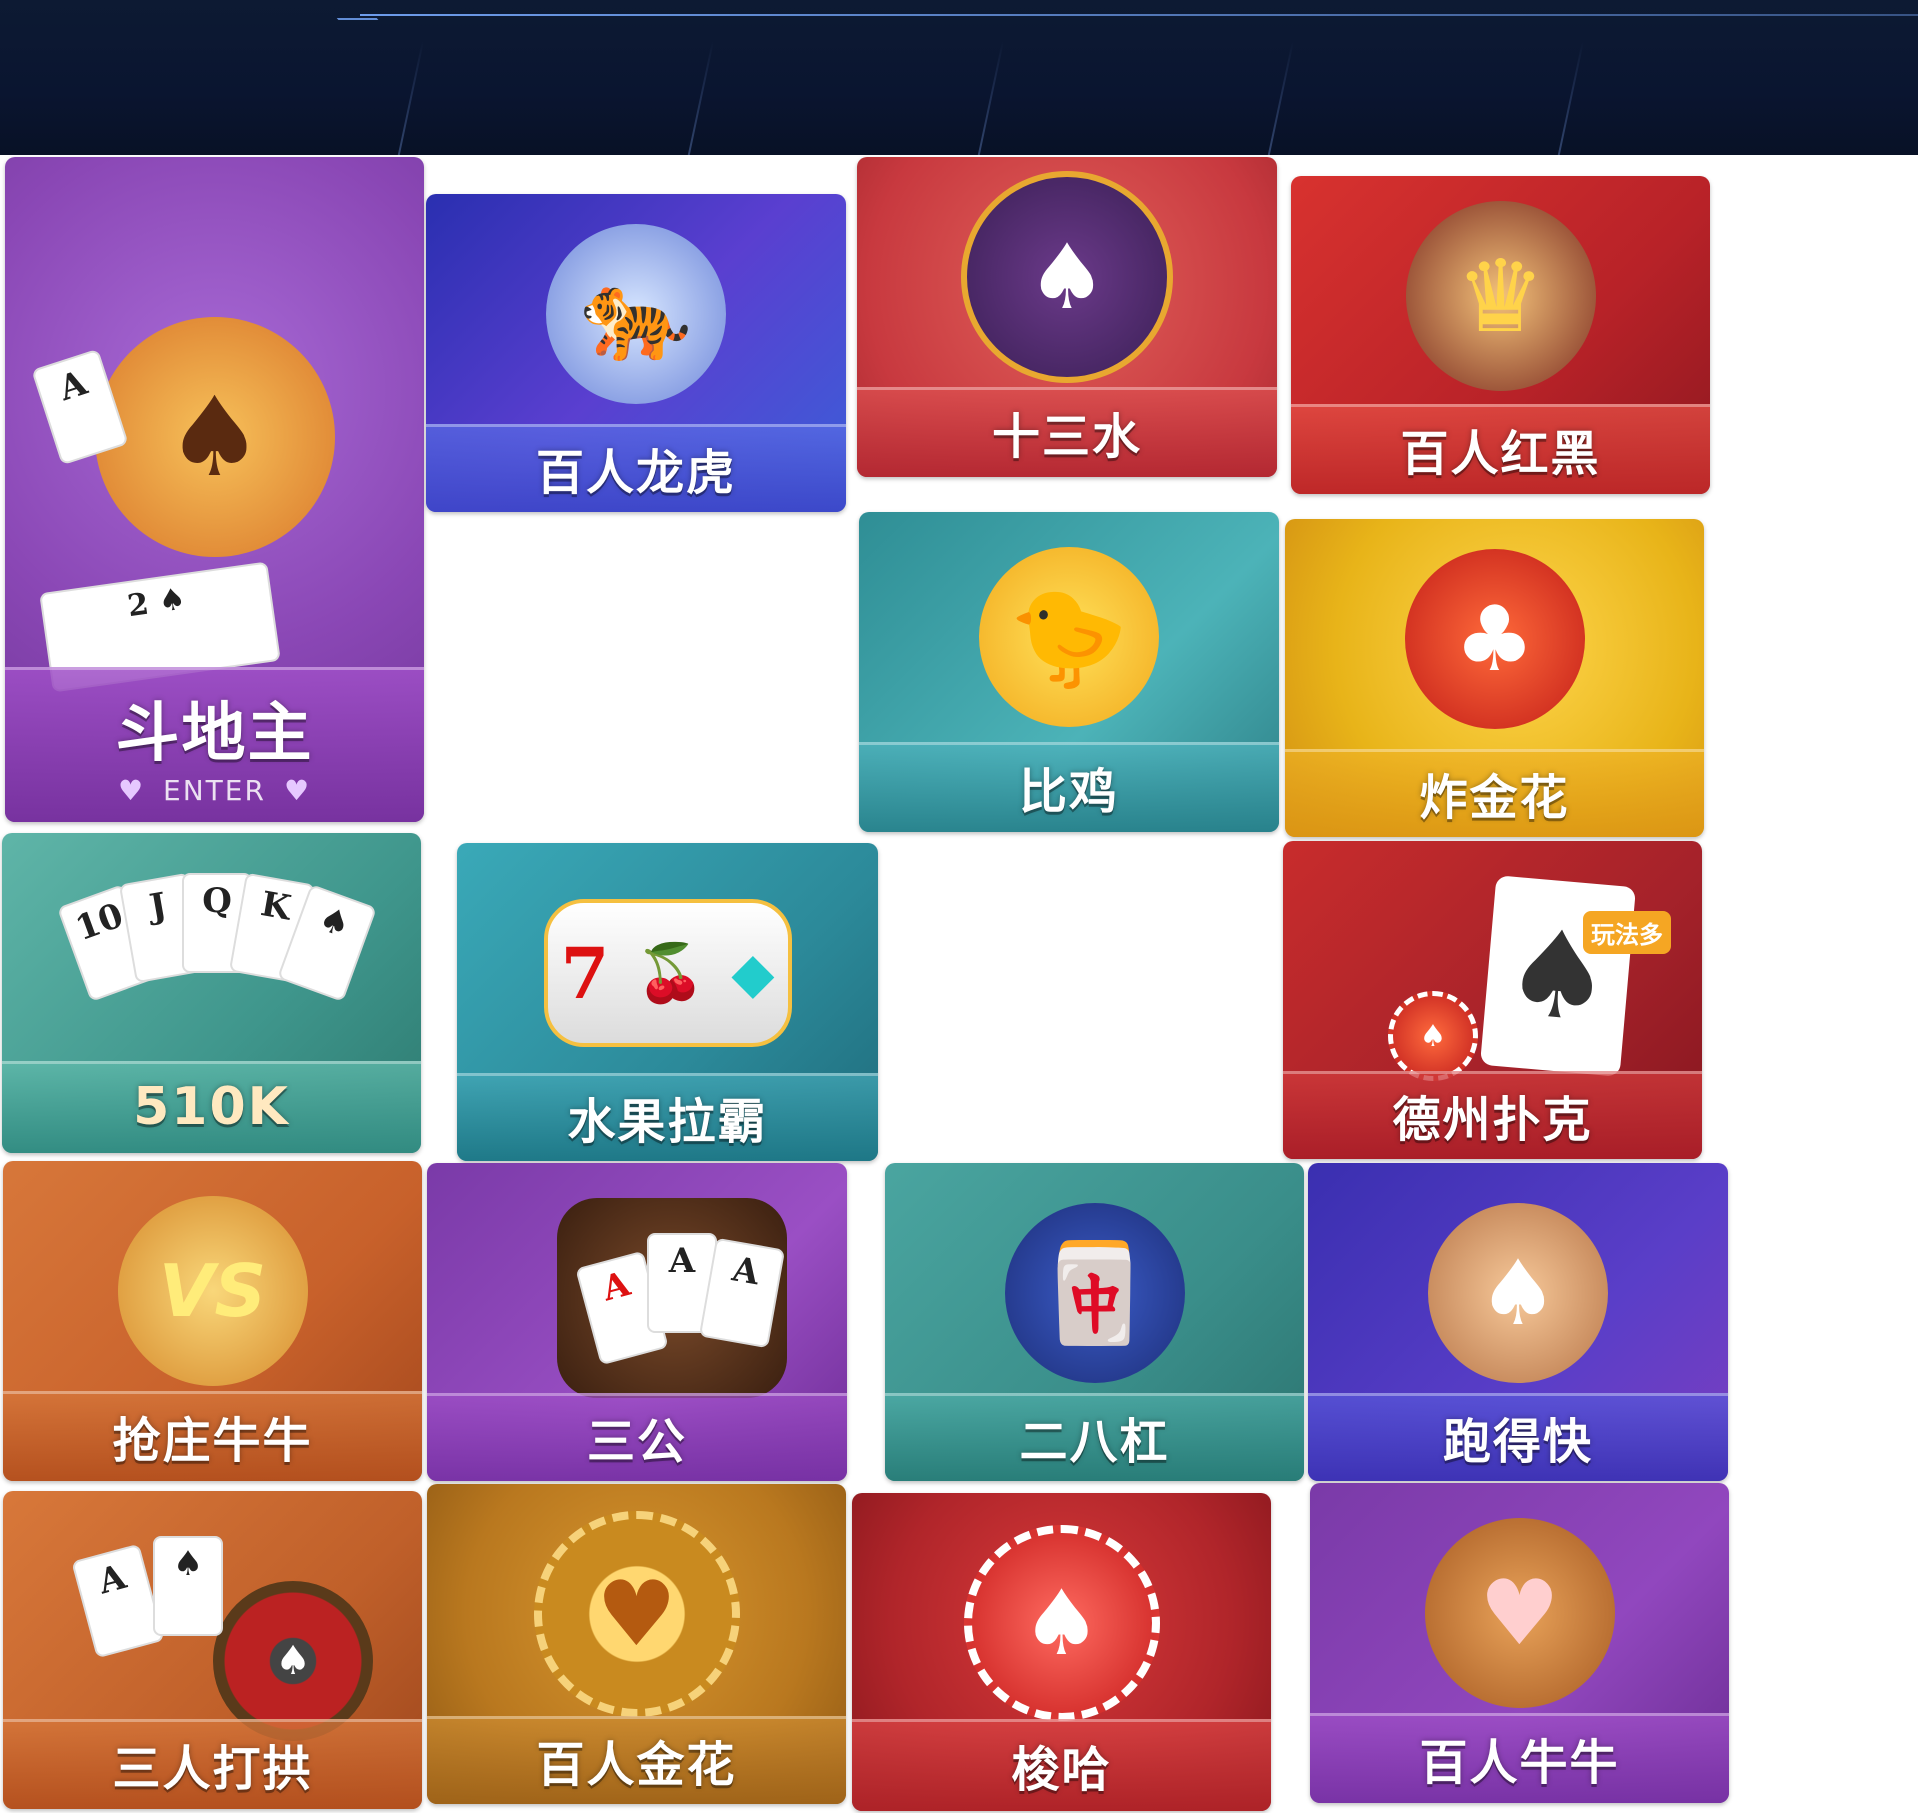 The image size is (1918, 1813). What do you see at coordinates (1517, 1442) in the screenshot?
I see `game-title: 跑得快` at bounding box center [1517, 1442].